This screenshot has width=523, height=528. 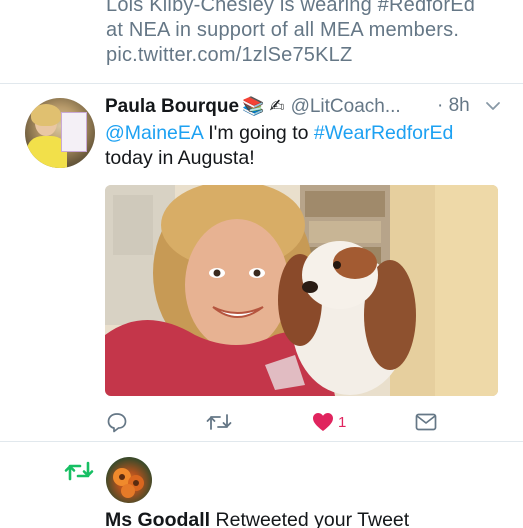 I want to click on retweet-button, so click(x=219, y=422).